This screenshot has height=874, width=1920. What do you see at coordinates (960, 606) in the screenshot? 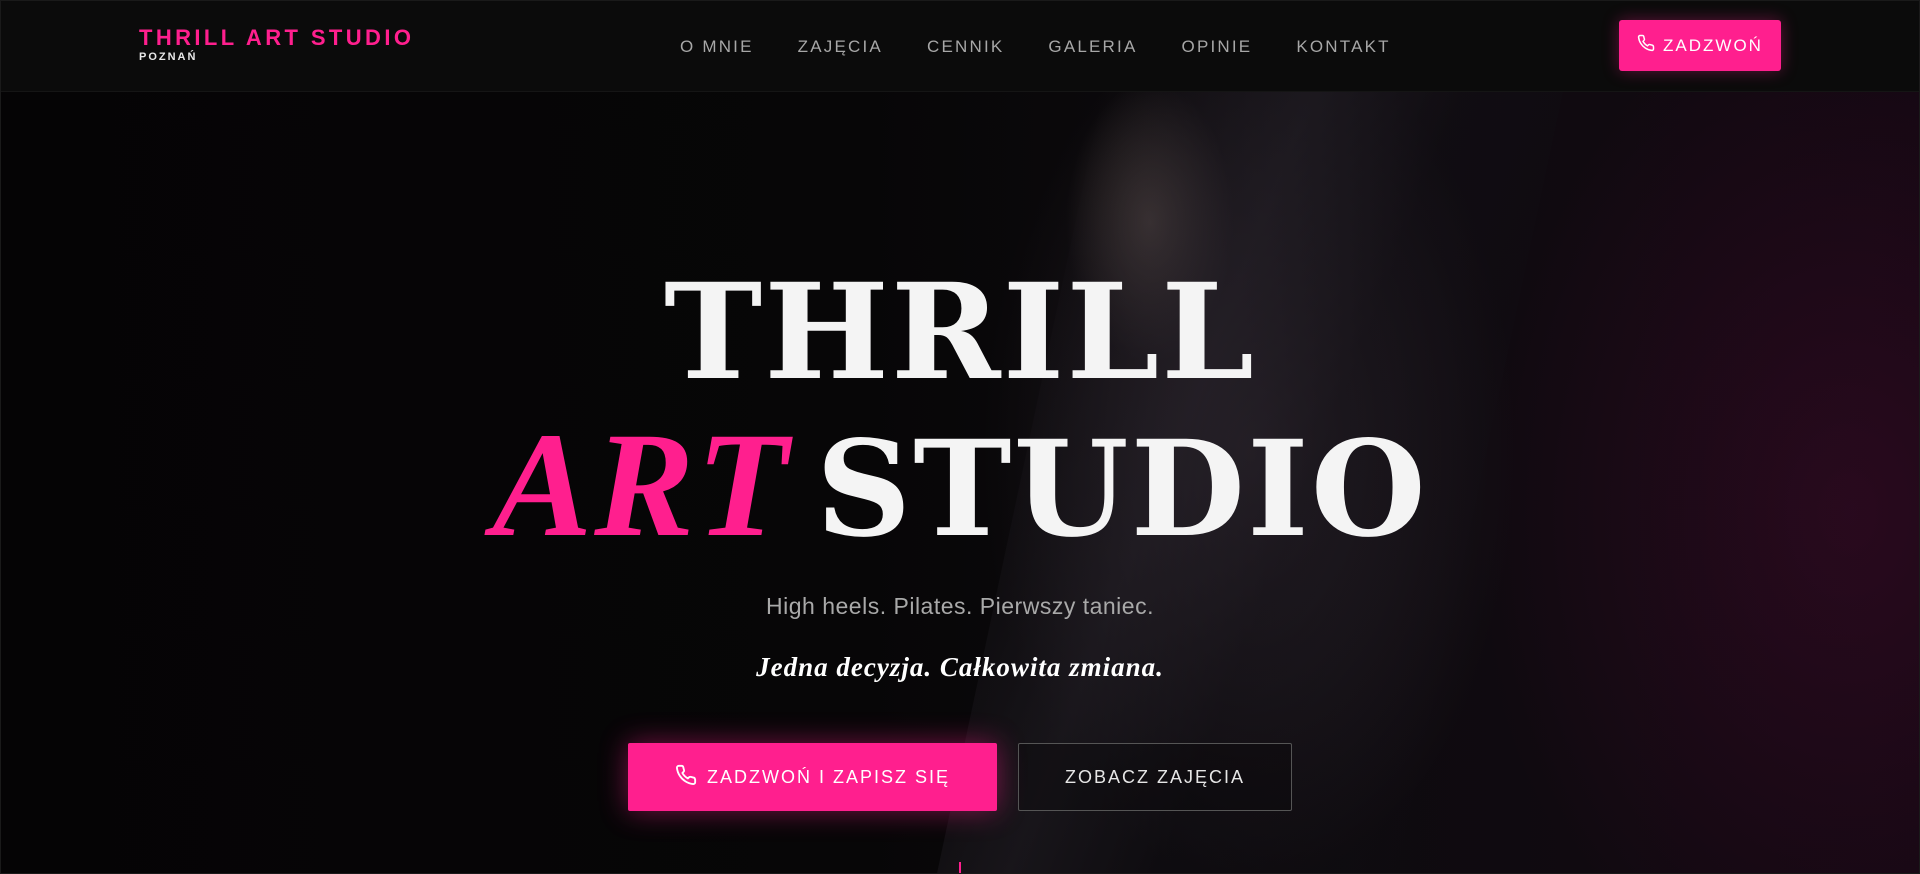
I see `hero-subtitle: High heels. Pilates. Pierwszy taniec.` at bounding box center [960, 606].